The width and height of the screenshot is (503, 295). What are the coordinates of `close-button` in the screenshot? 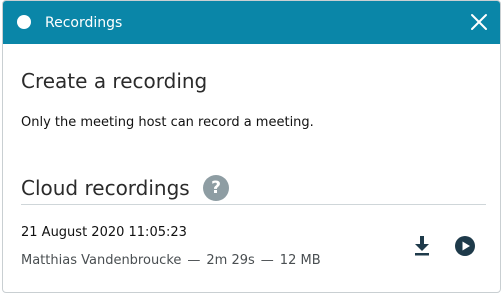 It's located at (479, 22).